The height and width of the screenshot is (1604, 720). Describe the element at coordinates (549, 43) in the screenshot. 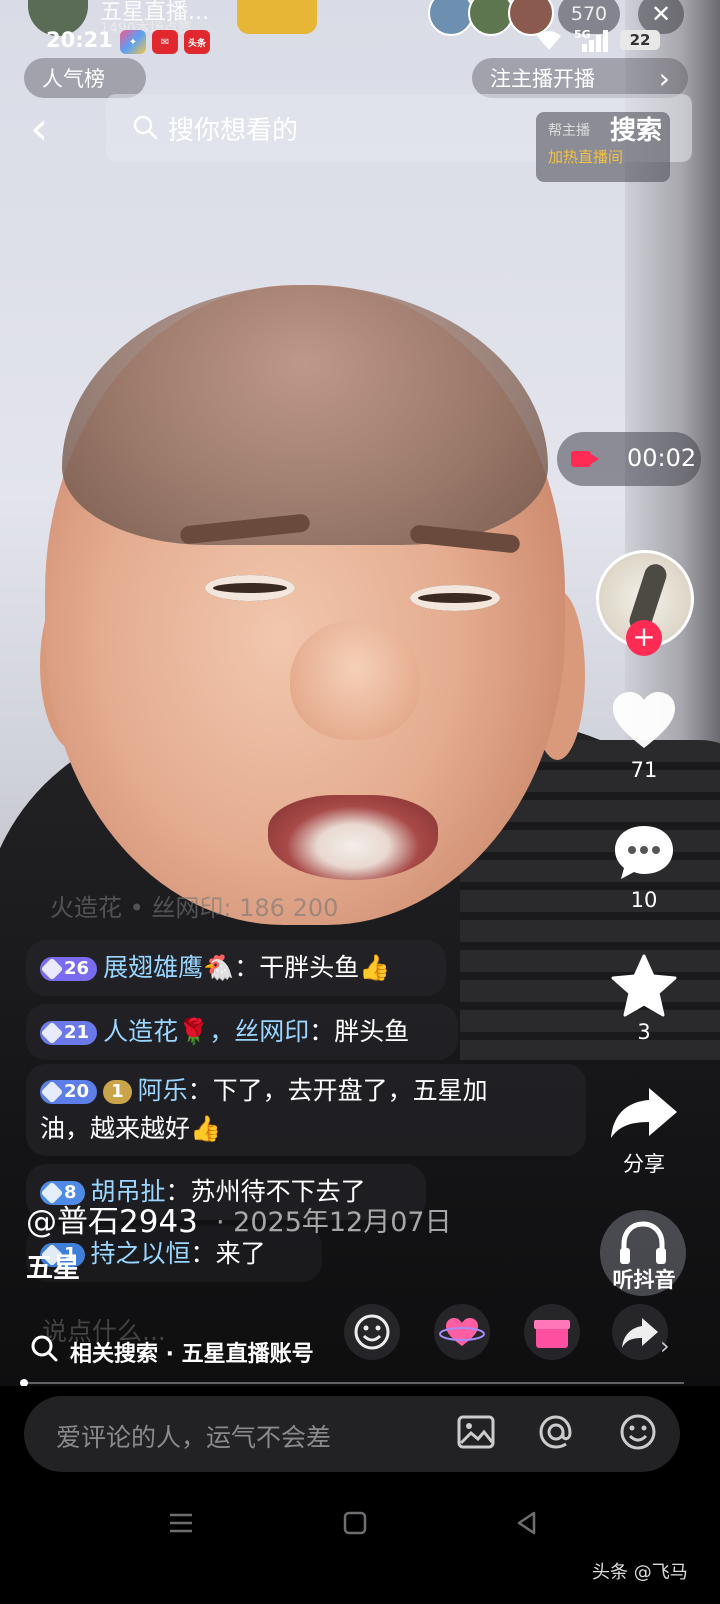

I see `wifi-icon` at that location.